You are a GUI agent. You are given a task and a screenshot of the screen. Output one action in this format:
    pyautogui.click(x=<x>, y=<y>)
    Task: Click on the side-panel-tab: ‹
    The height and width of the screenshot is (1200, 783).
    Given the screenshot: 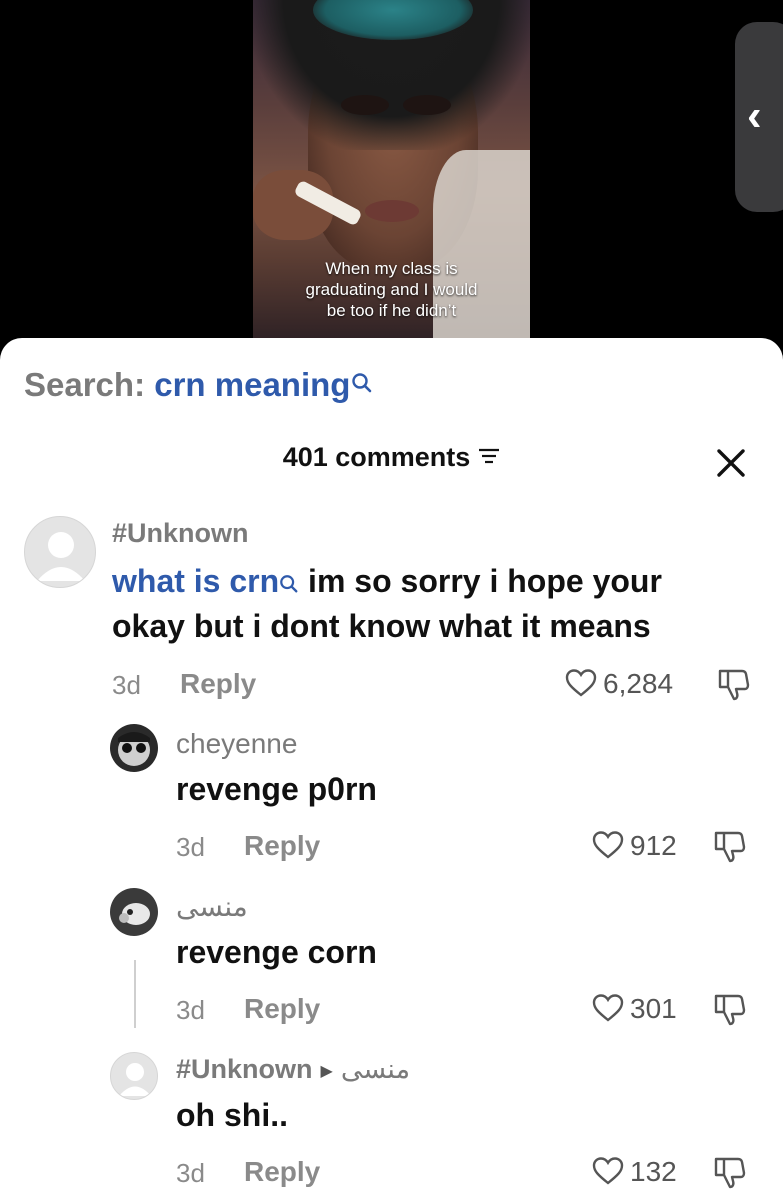 What is the action you would take?
    pyautogui.click(x=759, y=117)
    